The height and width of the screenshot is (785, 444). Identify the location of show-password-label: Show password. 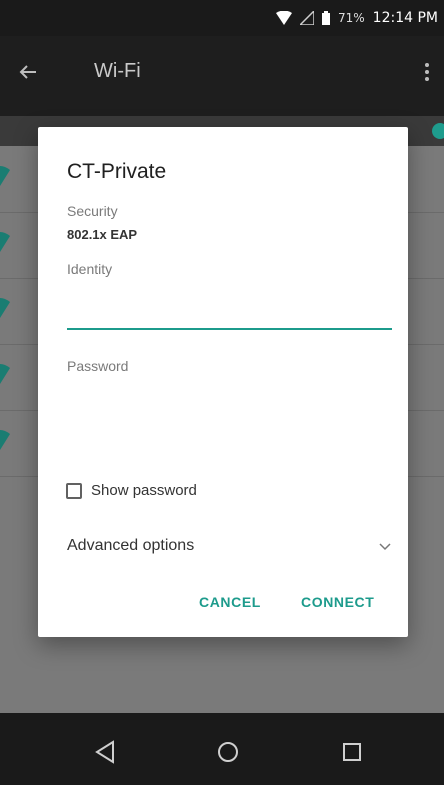
(144, 490).